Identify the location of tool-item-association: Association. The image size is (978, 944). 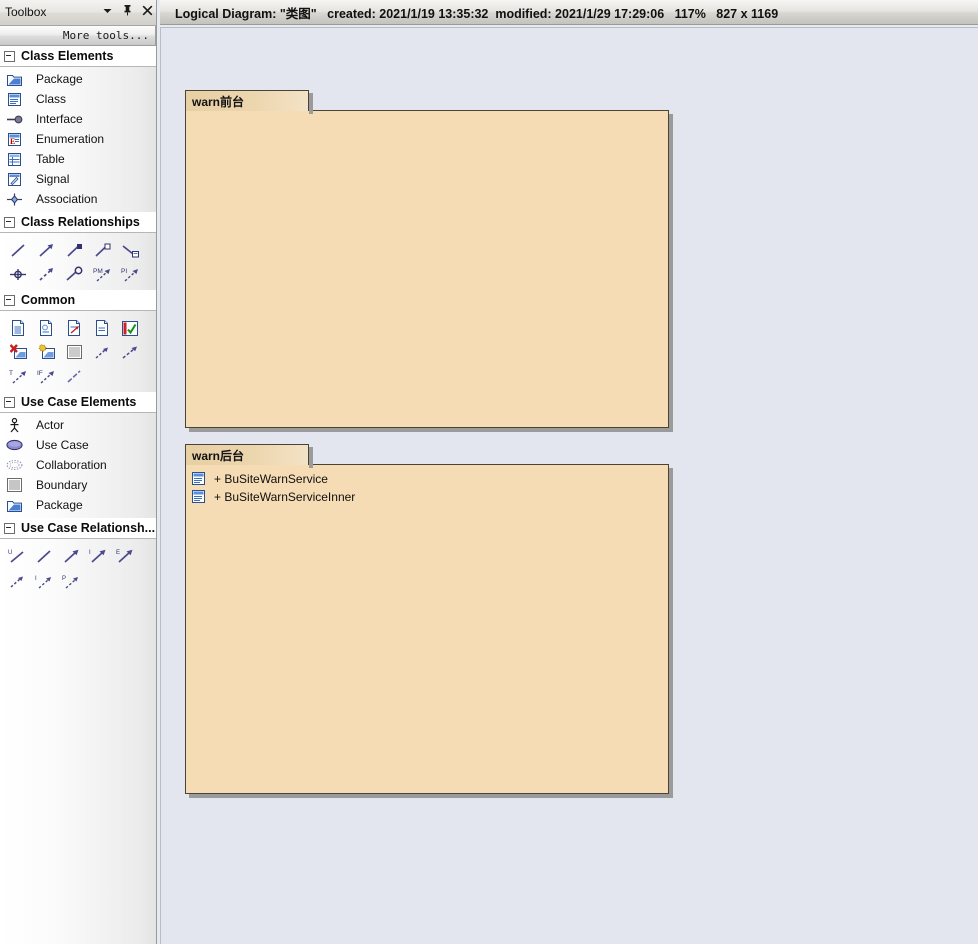
(78, 199).